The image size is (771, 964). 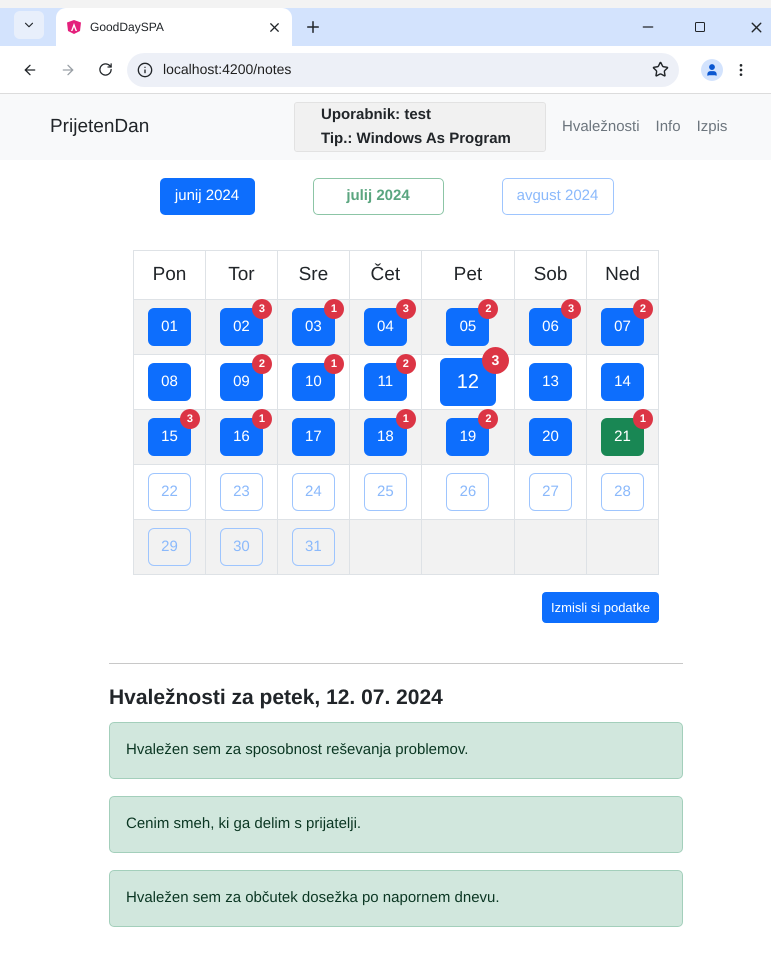 What do you see at coordinates (712, 69) in the screenshot?
I see `profile-icon` at bounding box center [712, 69].